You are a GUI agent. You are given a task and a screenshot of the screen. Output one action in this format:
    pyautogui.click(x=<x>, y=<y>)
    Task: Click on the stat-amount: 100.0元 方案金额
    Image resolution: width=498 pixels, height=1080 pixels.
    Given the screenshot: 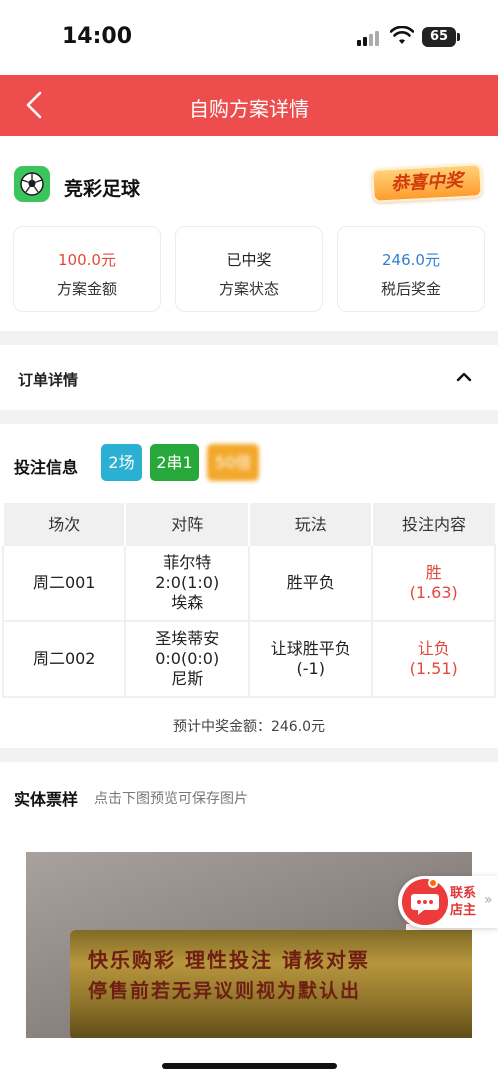 What is the action you would take?
    pyautogui.click(x=87, y=269)
    